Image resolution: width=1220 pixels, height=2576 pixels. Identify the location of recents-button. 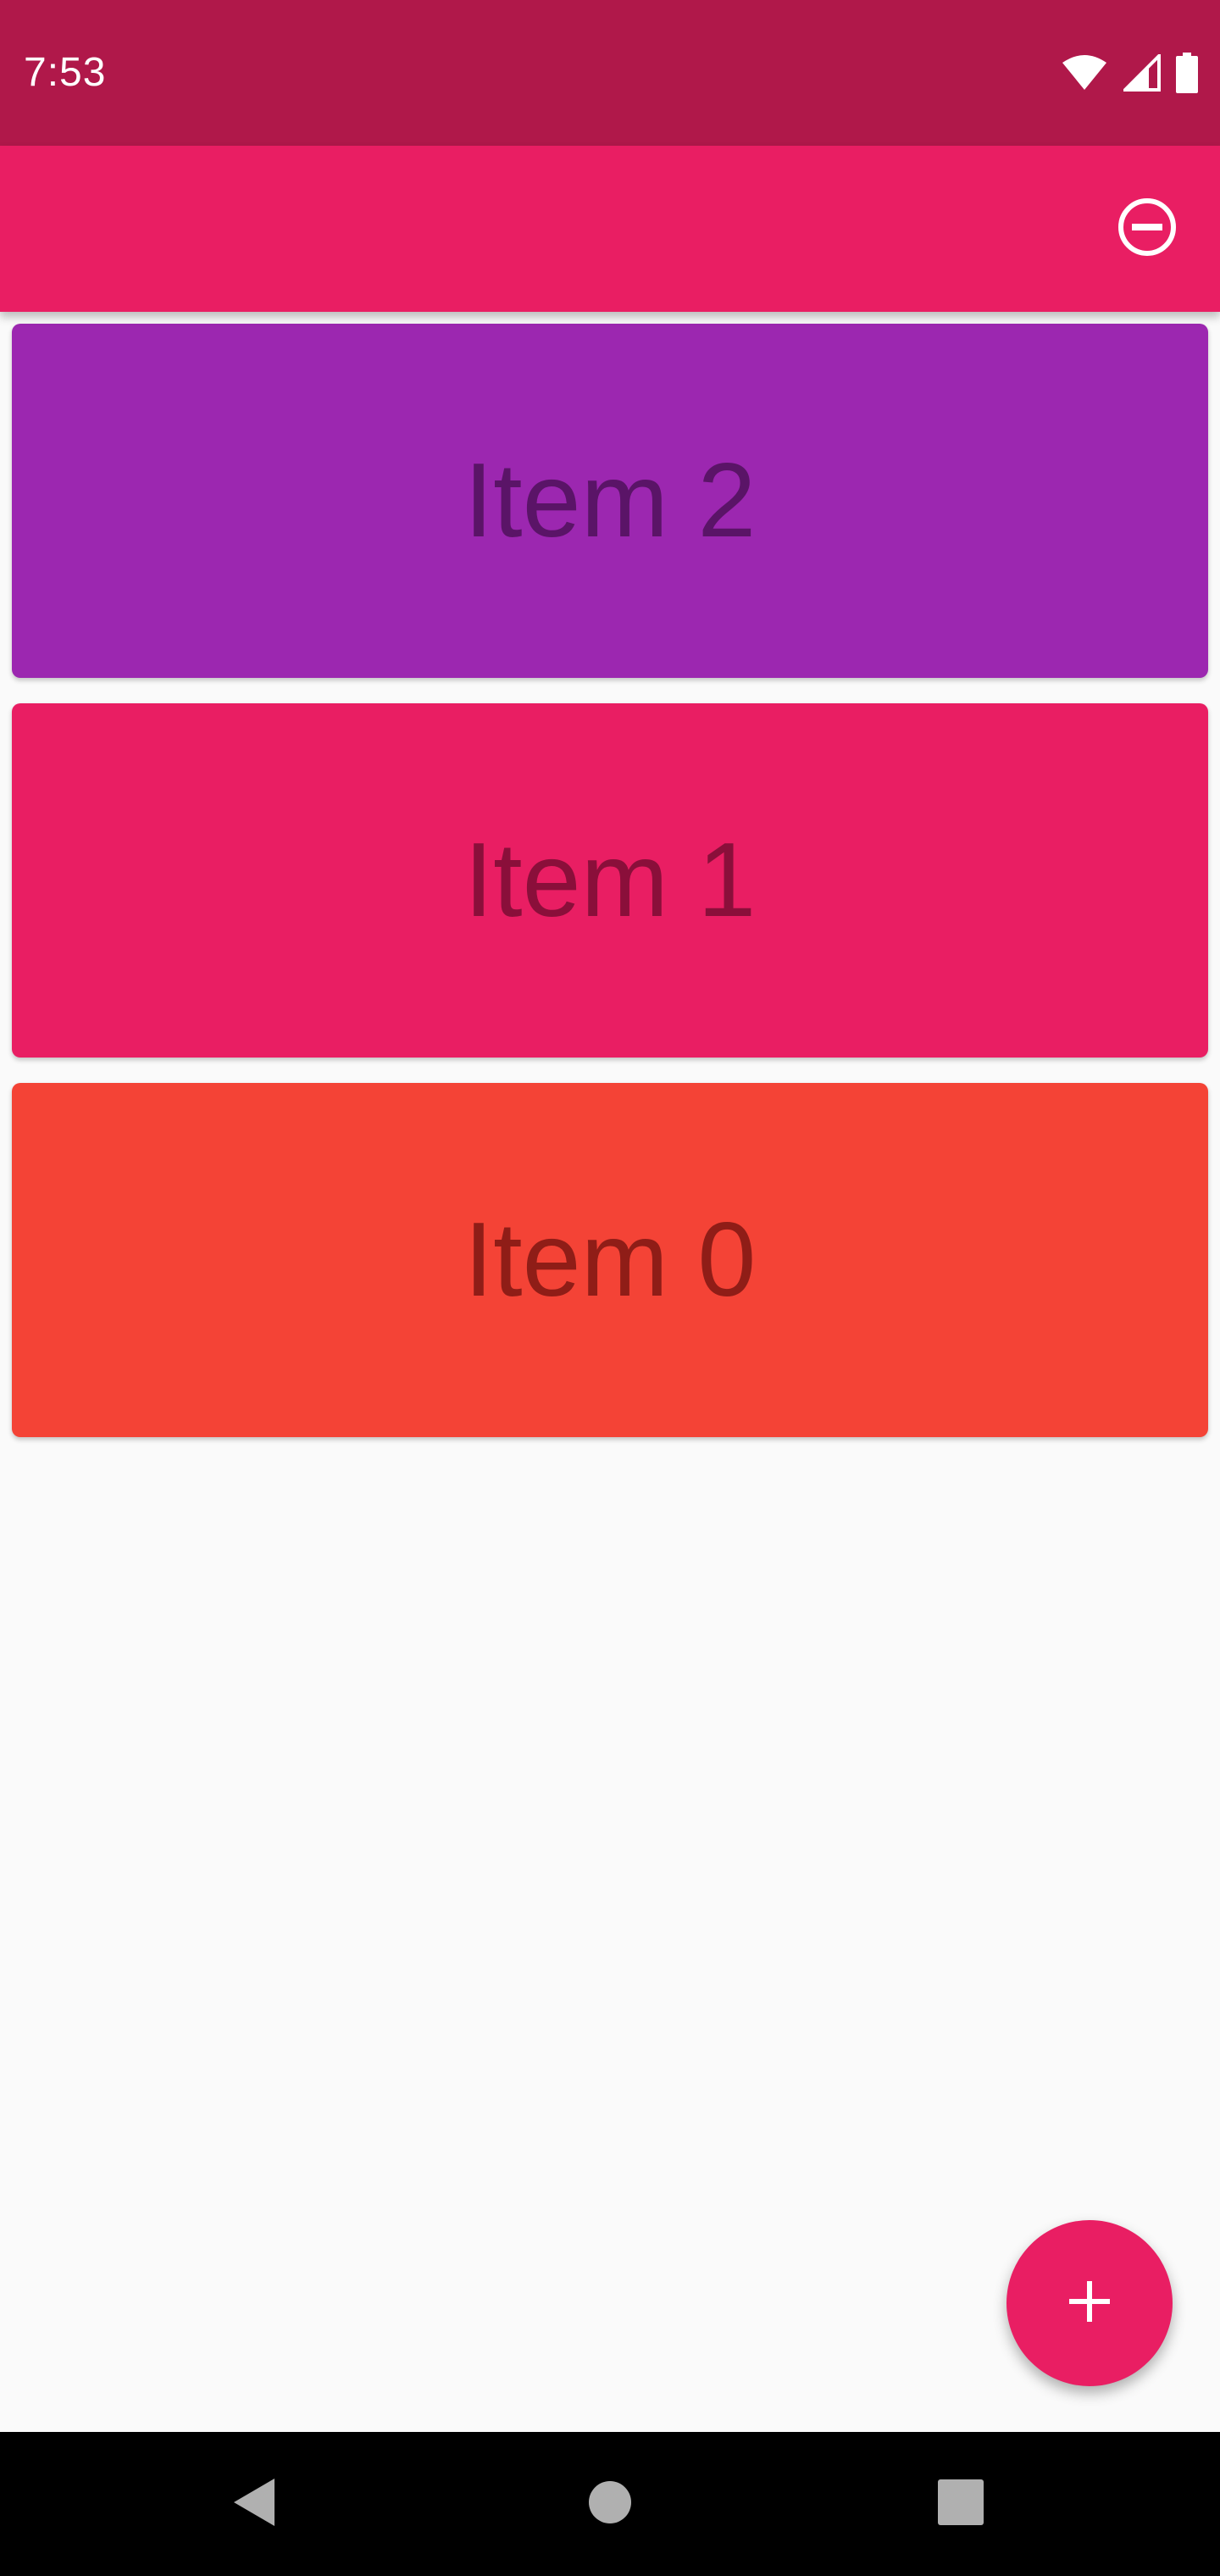
(960, 2504).